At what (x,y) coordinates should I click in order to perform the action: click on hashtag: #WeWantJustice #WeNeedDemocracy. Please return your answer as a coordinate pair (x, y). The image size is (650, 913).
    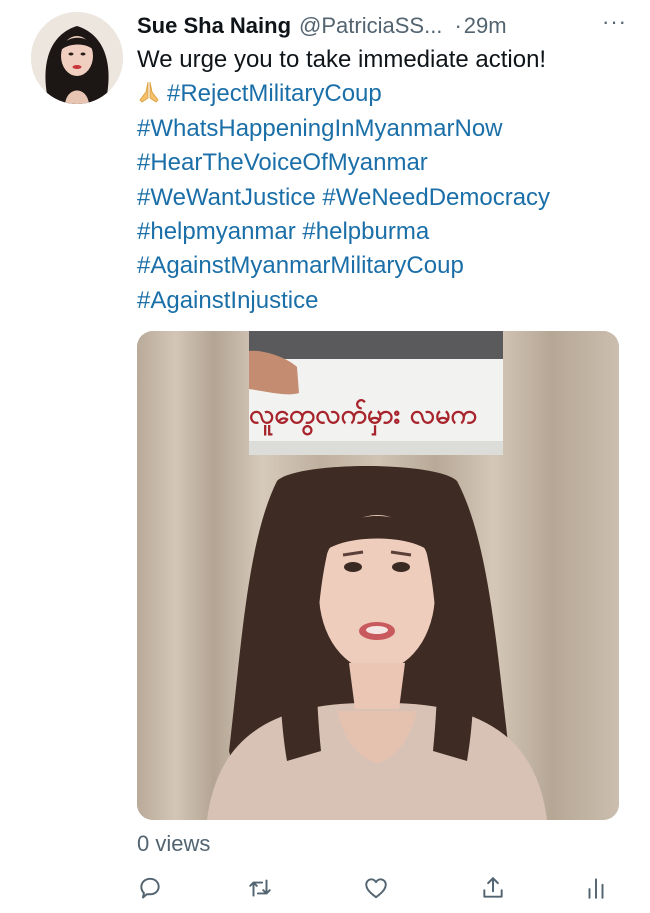
    Looking at the image, I should click on (382, 198).